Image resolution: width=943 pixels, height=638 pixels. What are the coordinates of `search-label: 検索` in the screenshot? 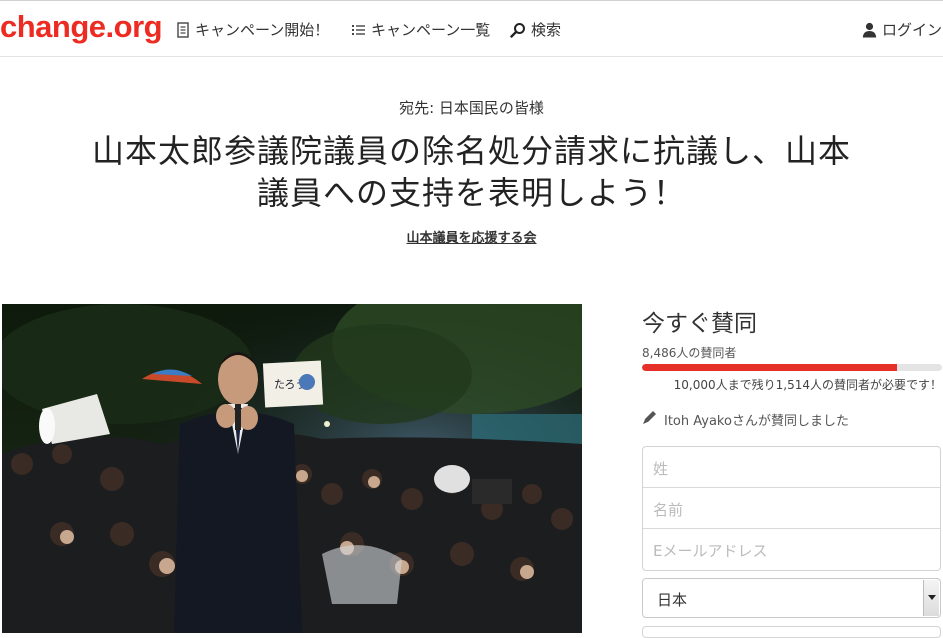 It's located at (546, 30).